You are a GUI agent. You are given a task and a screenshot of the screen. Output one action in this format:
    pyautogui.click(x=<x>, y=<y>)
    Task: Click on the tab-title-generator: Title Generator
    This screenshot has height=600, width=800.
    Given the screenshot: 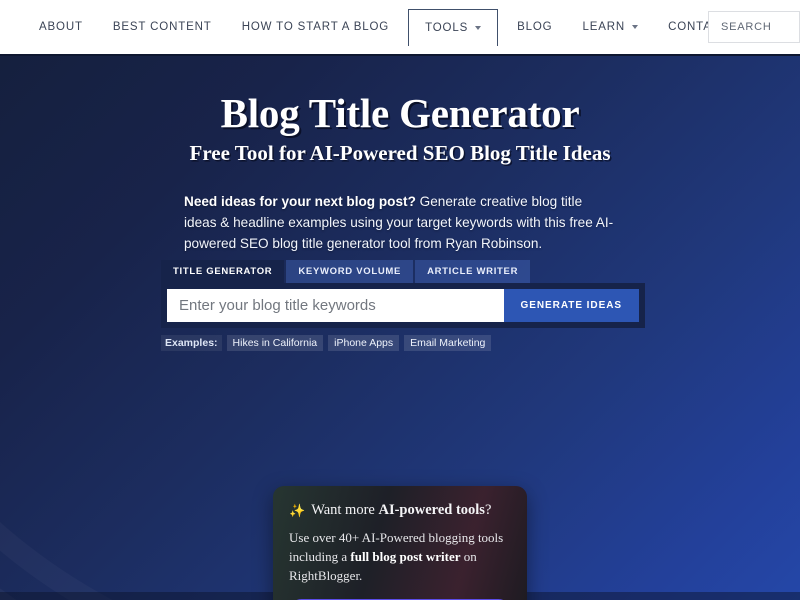 What is the action you would take?
    pyautogui.click(x=223, y=271)
    